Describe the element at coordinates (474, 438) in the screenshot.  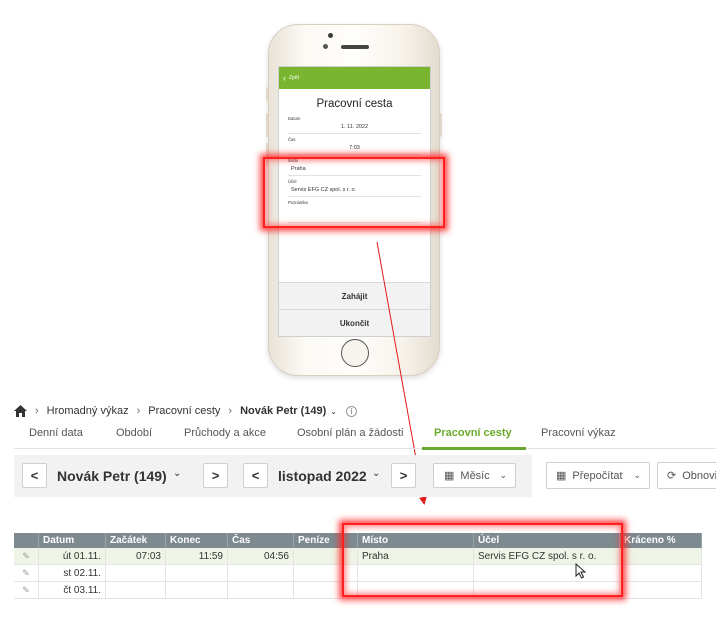
I see `tab-business-trips: Pracovní cesty` at that location.